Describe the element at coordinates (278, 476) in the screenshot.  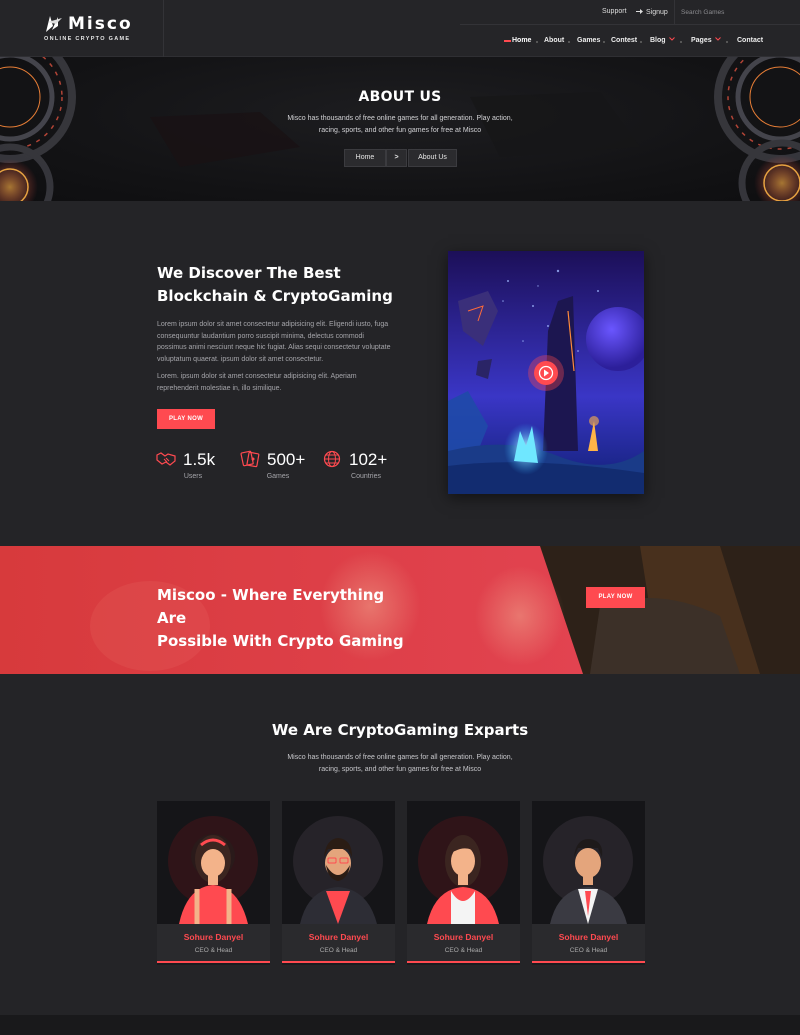
I see `stat-games-label: Games` at that location.